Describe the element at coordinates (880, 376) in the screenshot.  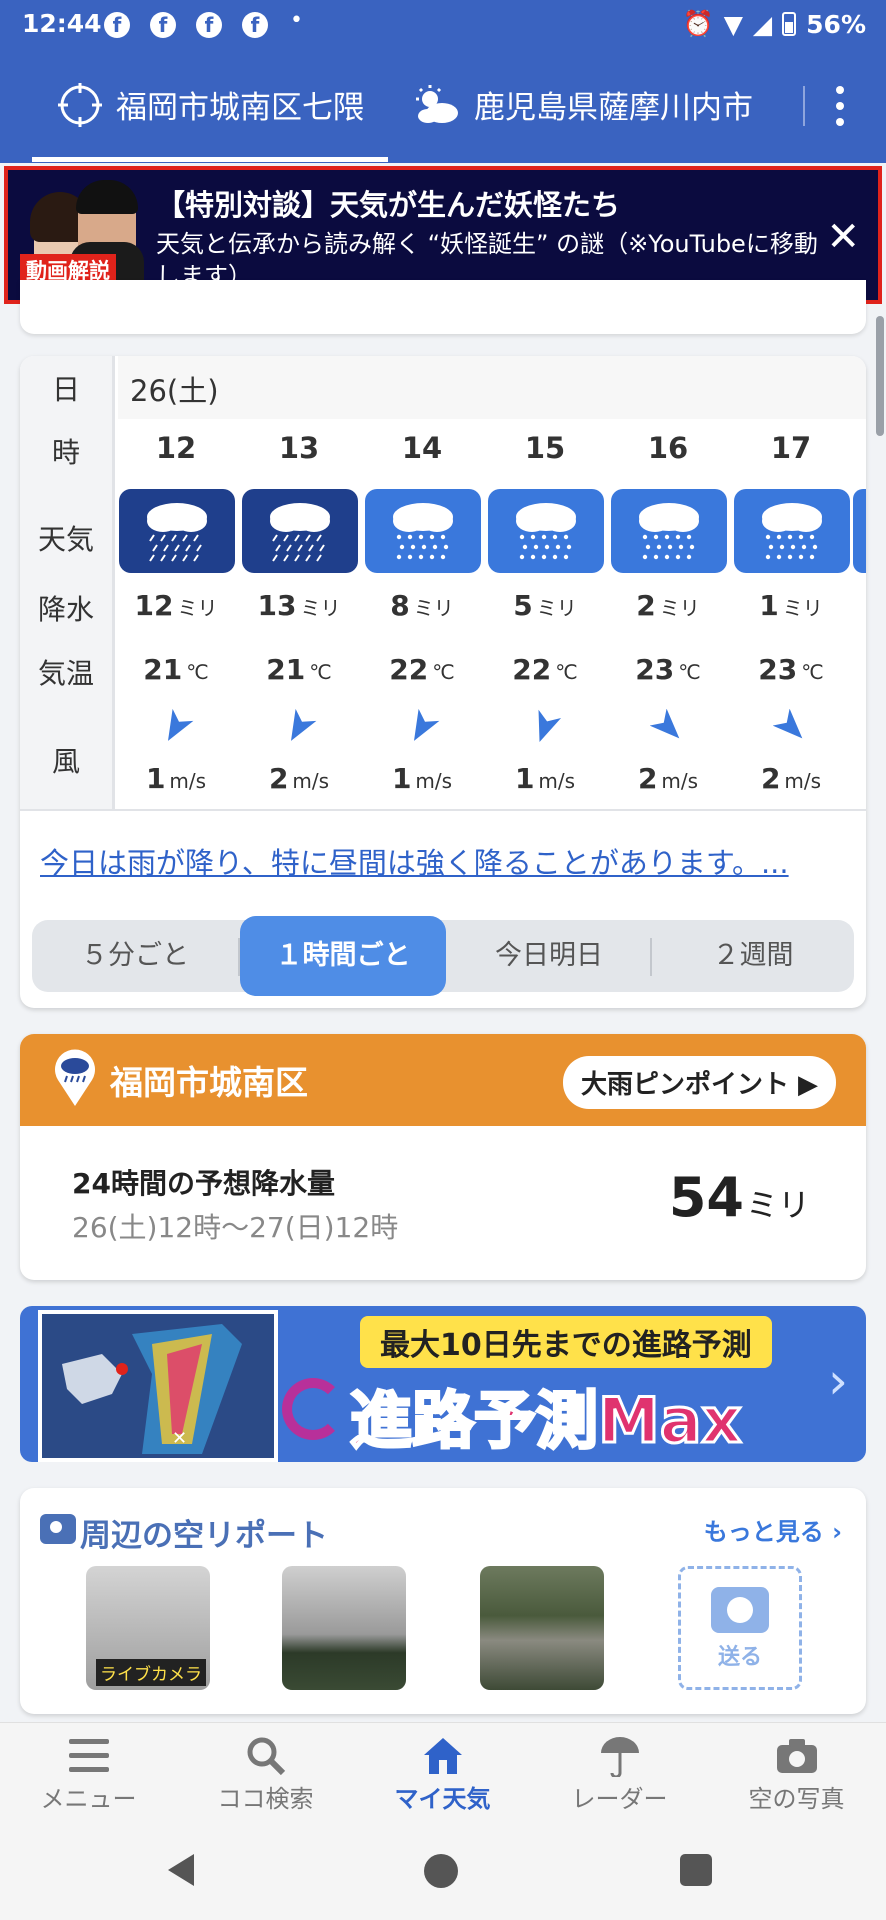
I see `scrollbar` at that location.